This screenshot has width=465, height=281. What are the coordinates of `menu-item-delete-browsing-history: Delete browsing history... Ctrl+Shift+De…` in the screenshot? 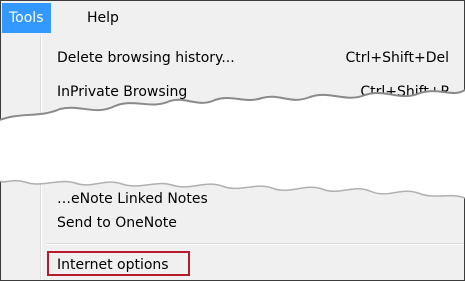 It's located at (252, 58).